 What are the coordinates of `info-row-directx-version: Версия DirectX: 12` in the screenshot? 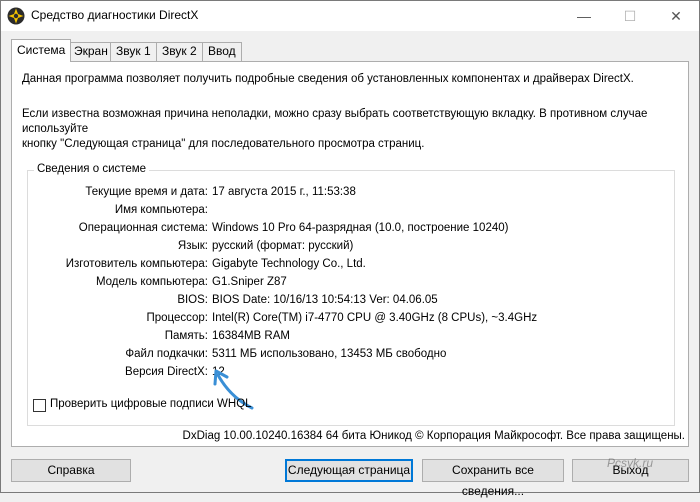 It's located at (348, 374).